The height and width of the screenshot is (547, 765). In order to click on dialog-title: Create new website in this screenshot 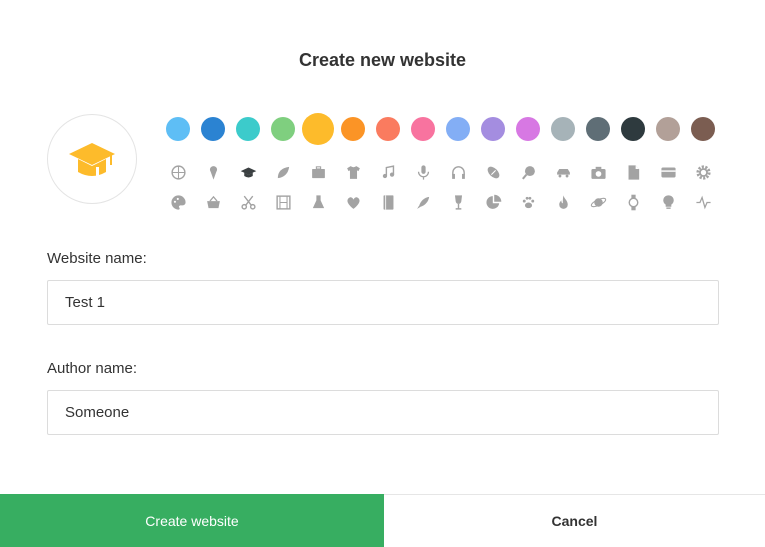, I will do `click(382, 60)`.